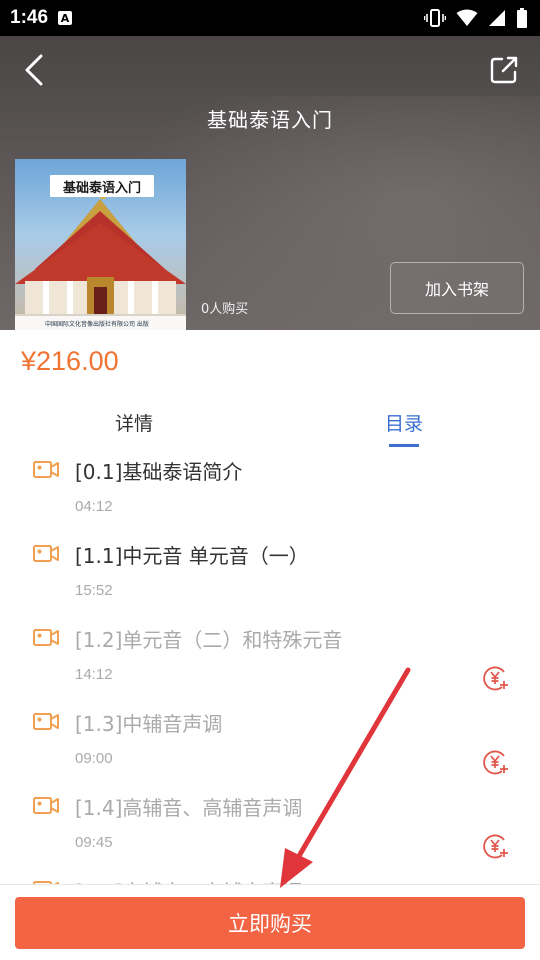  I want to click on vibrate-icon, so click(435, 18).